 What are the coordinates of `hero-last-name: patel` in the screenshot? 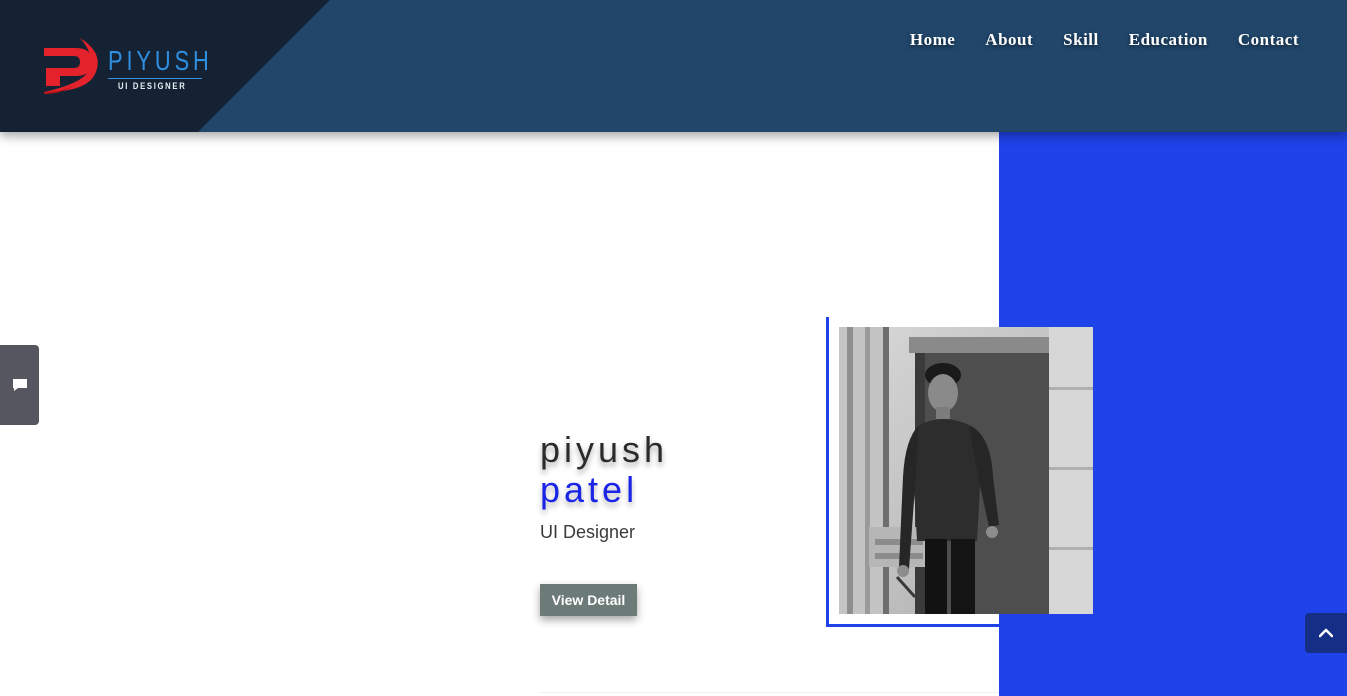 It's located at (589, 489).